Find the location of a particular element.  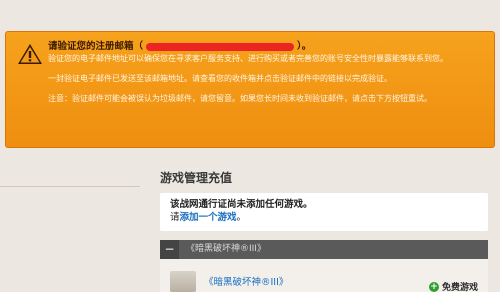

collapse-button: − is located at coordinates (169, 249).